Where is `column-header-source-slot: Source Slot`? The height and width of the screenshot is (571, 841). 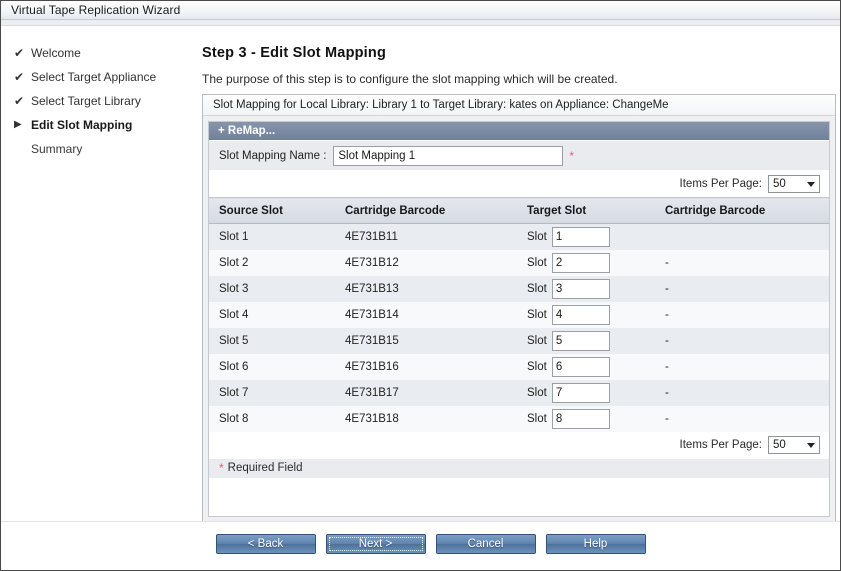 column-header-source-slot: Source Slot is located at coordinates (272, 210).